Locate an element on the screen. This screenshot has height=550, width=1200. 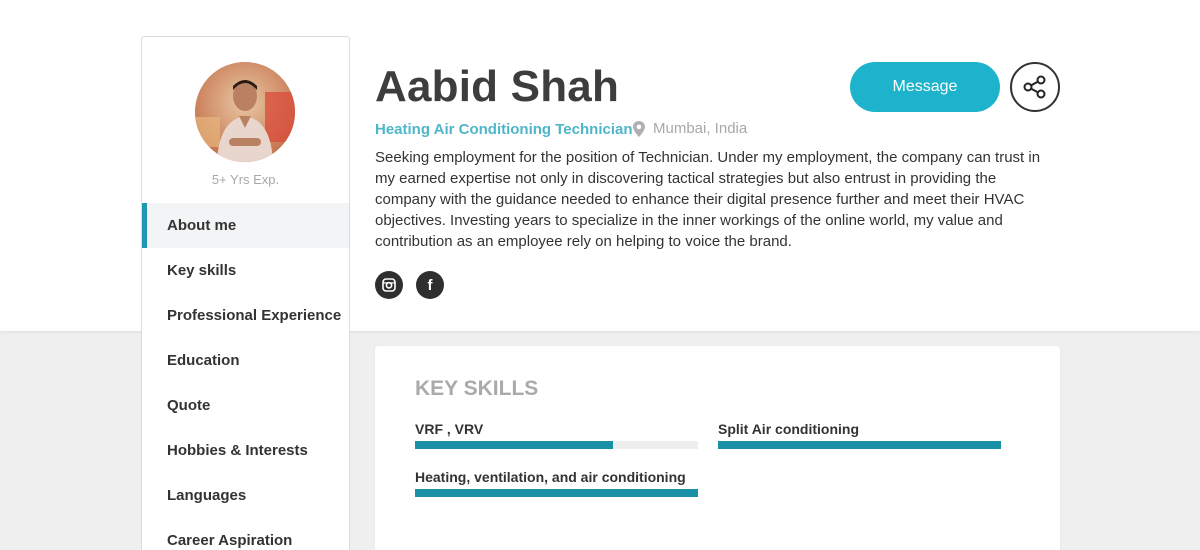
sidebar-item-professional-experience: Professional Experience is located at coordinates (245, 315).